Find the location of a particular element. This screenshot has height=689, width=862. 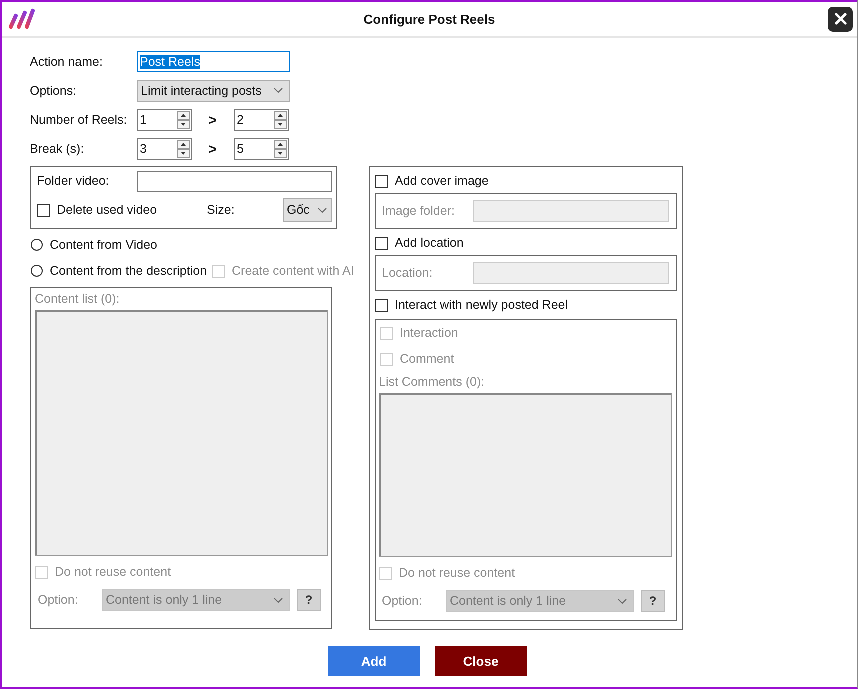

field-label: Image folder: is located at coordinates (418, 211).